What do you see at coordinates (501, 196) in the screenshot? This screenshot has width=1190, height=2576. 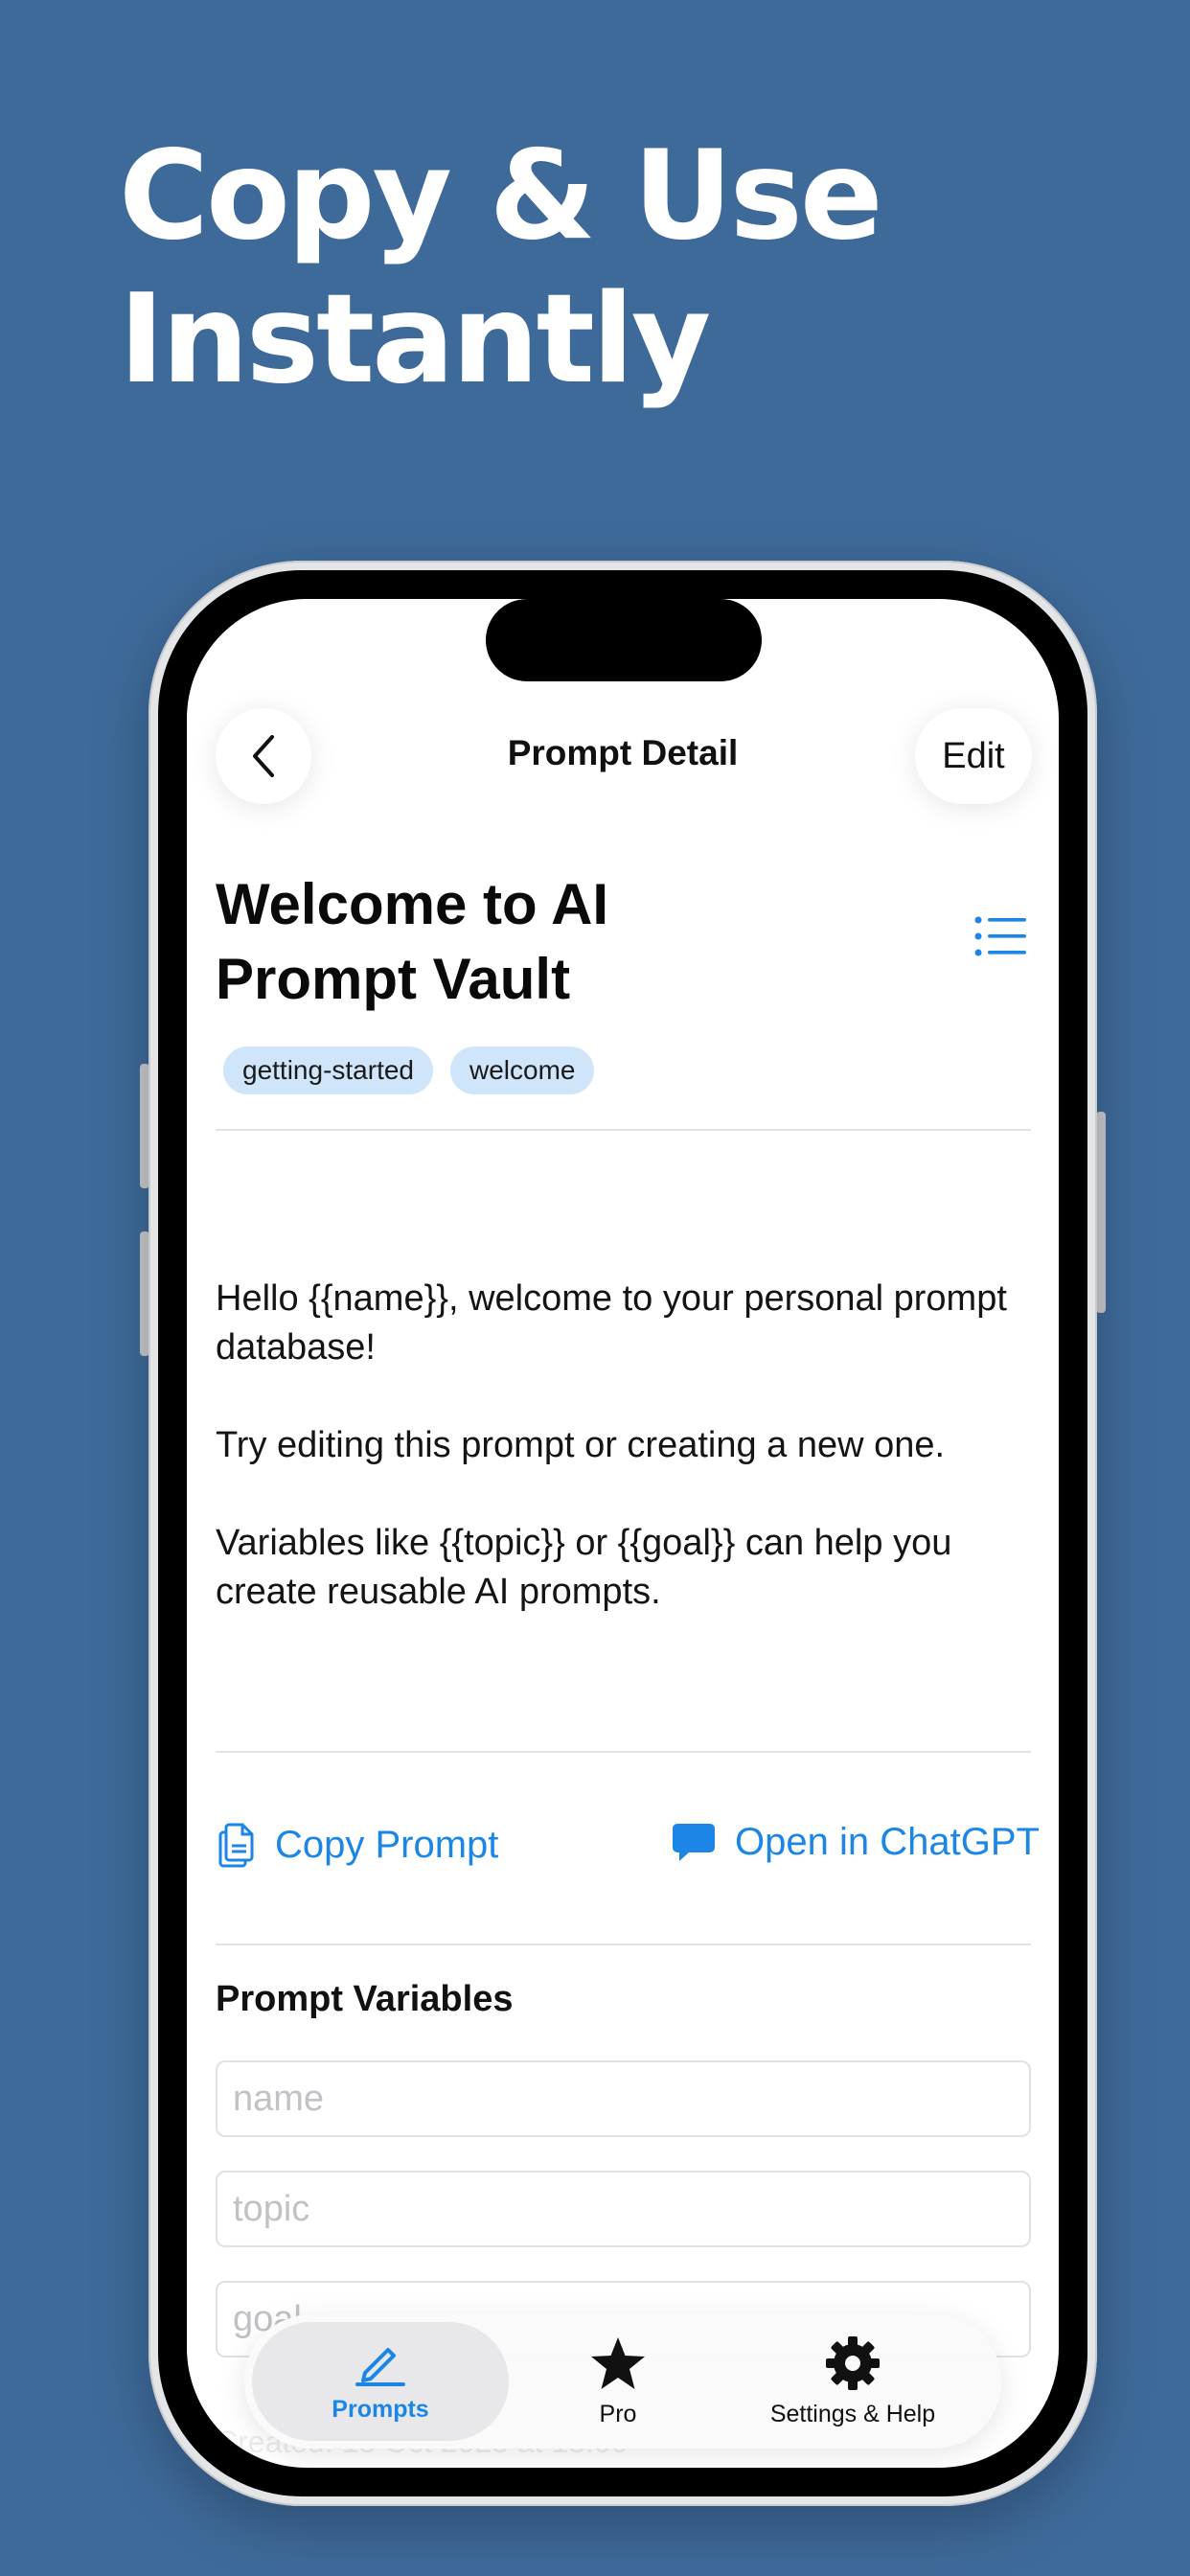 I see `headline-line-1: Copy & Use` at bounding box center [501, 196].